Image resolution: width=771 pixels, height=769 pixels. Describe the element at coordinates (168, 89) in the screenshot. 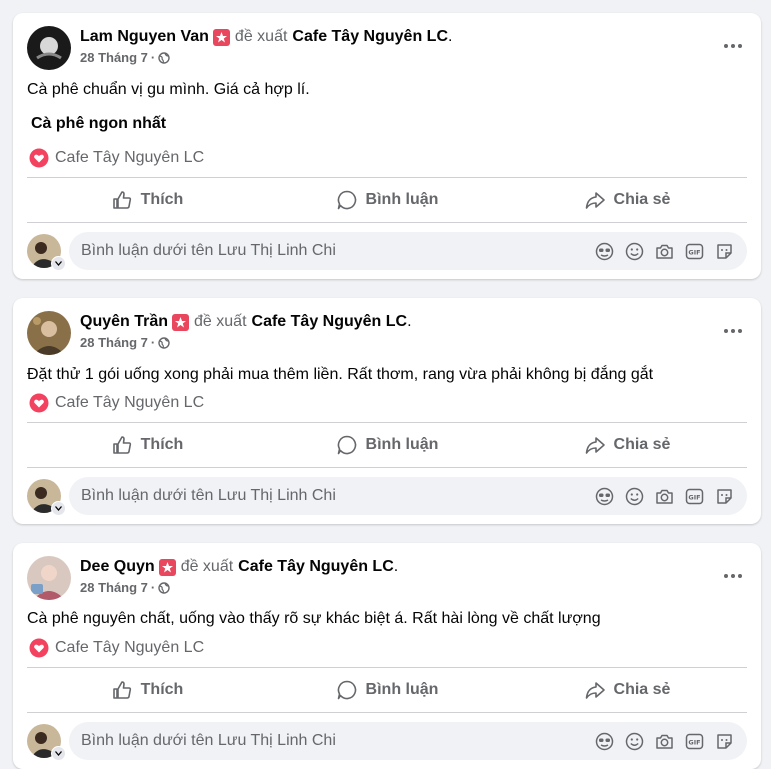

I see `post-text: Cà phê chuẩn vị gu mình. Giá cả hợp lí.` at that location.